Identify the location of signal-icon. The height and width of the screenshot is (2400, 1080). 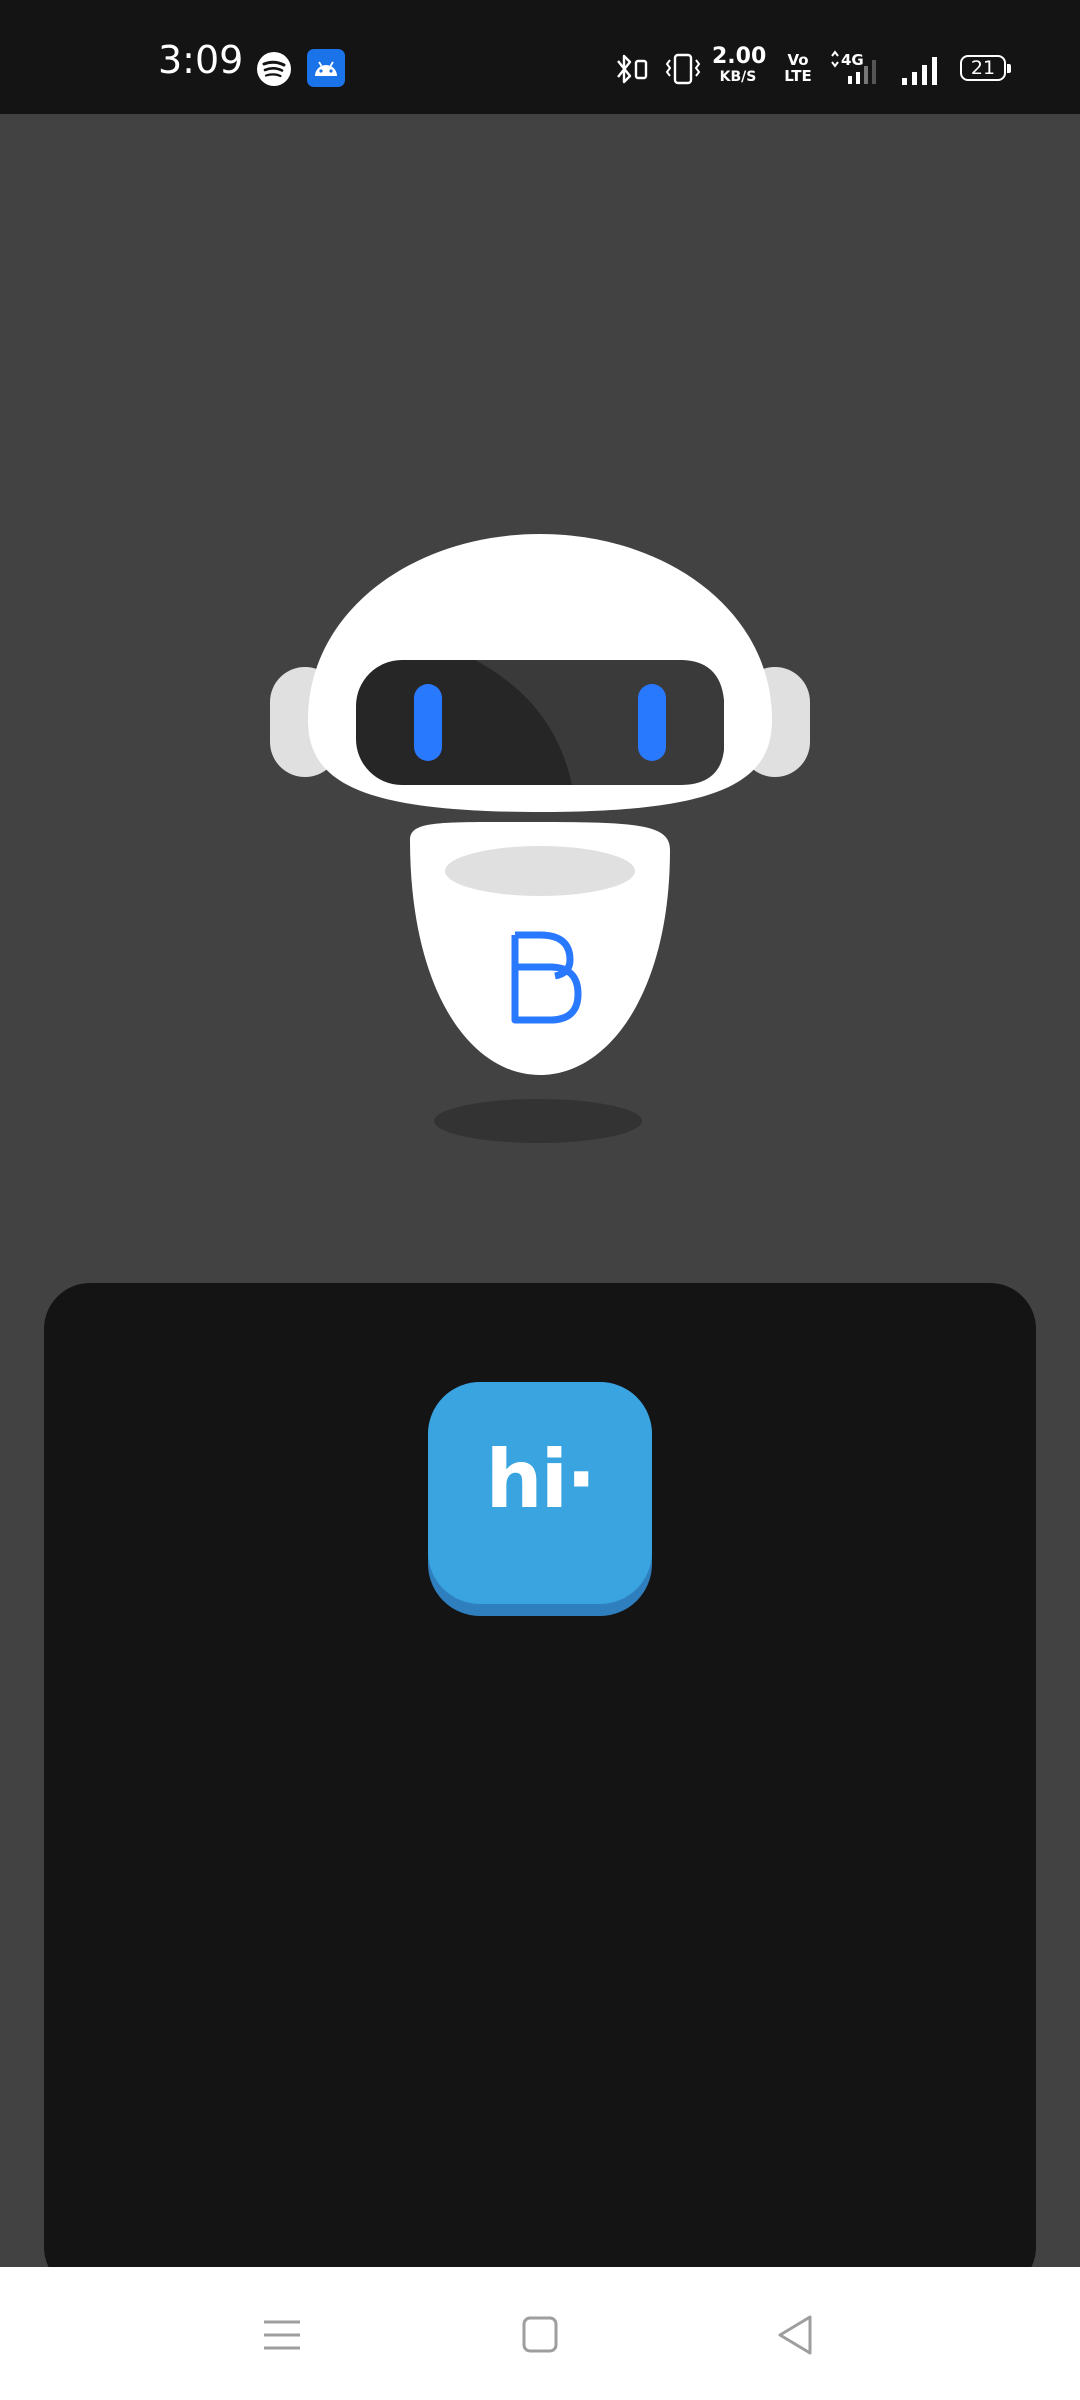
(919, 71).